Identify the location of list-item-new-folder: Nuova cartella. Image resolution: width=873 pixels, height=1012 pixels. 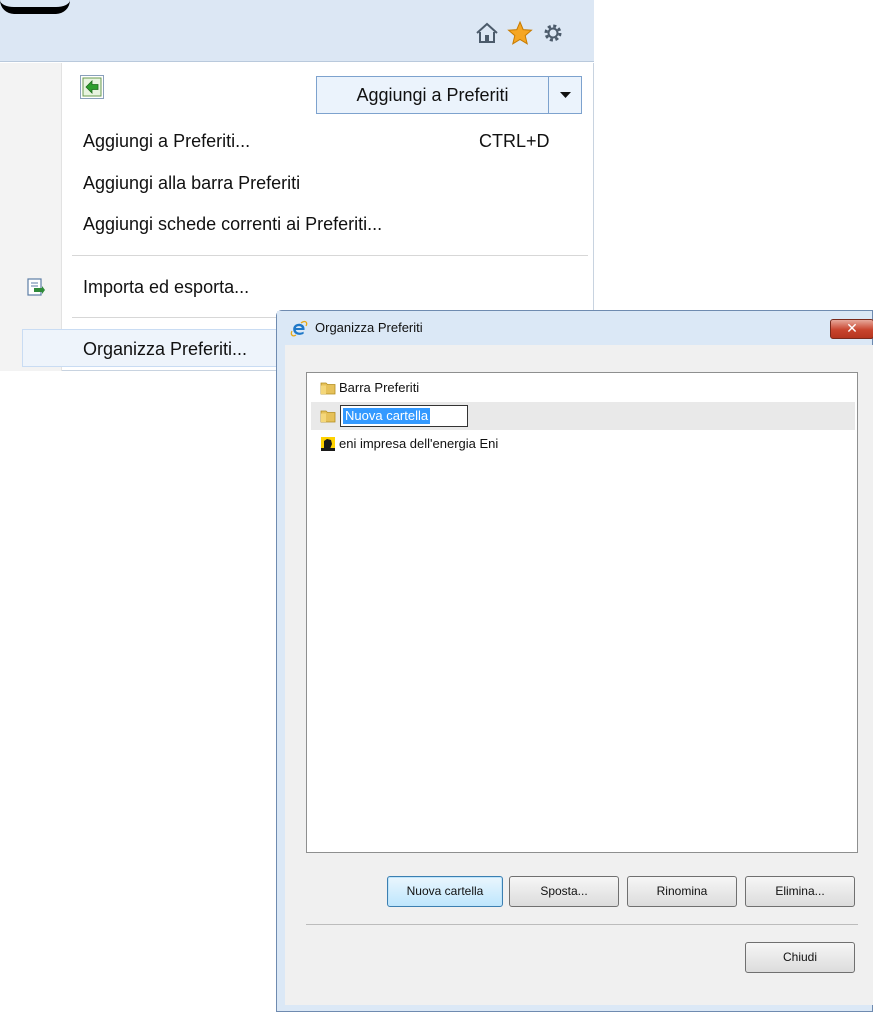
(583, 416).